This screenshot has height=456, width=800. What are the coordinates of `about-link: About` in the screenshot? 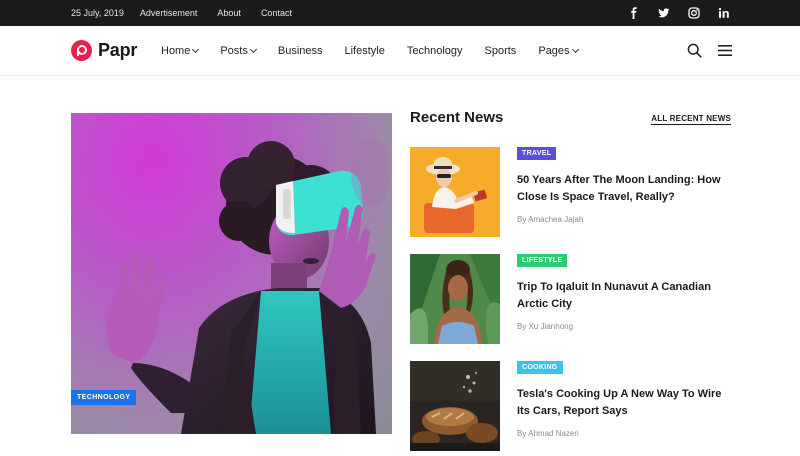 It's located at (229, 13).